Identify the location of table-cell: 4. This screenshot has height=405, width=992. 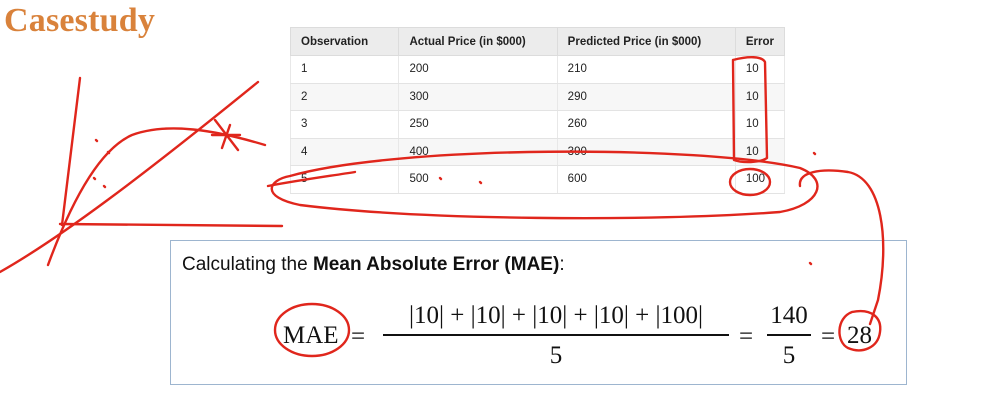
(344, 152).